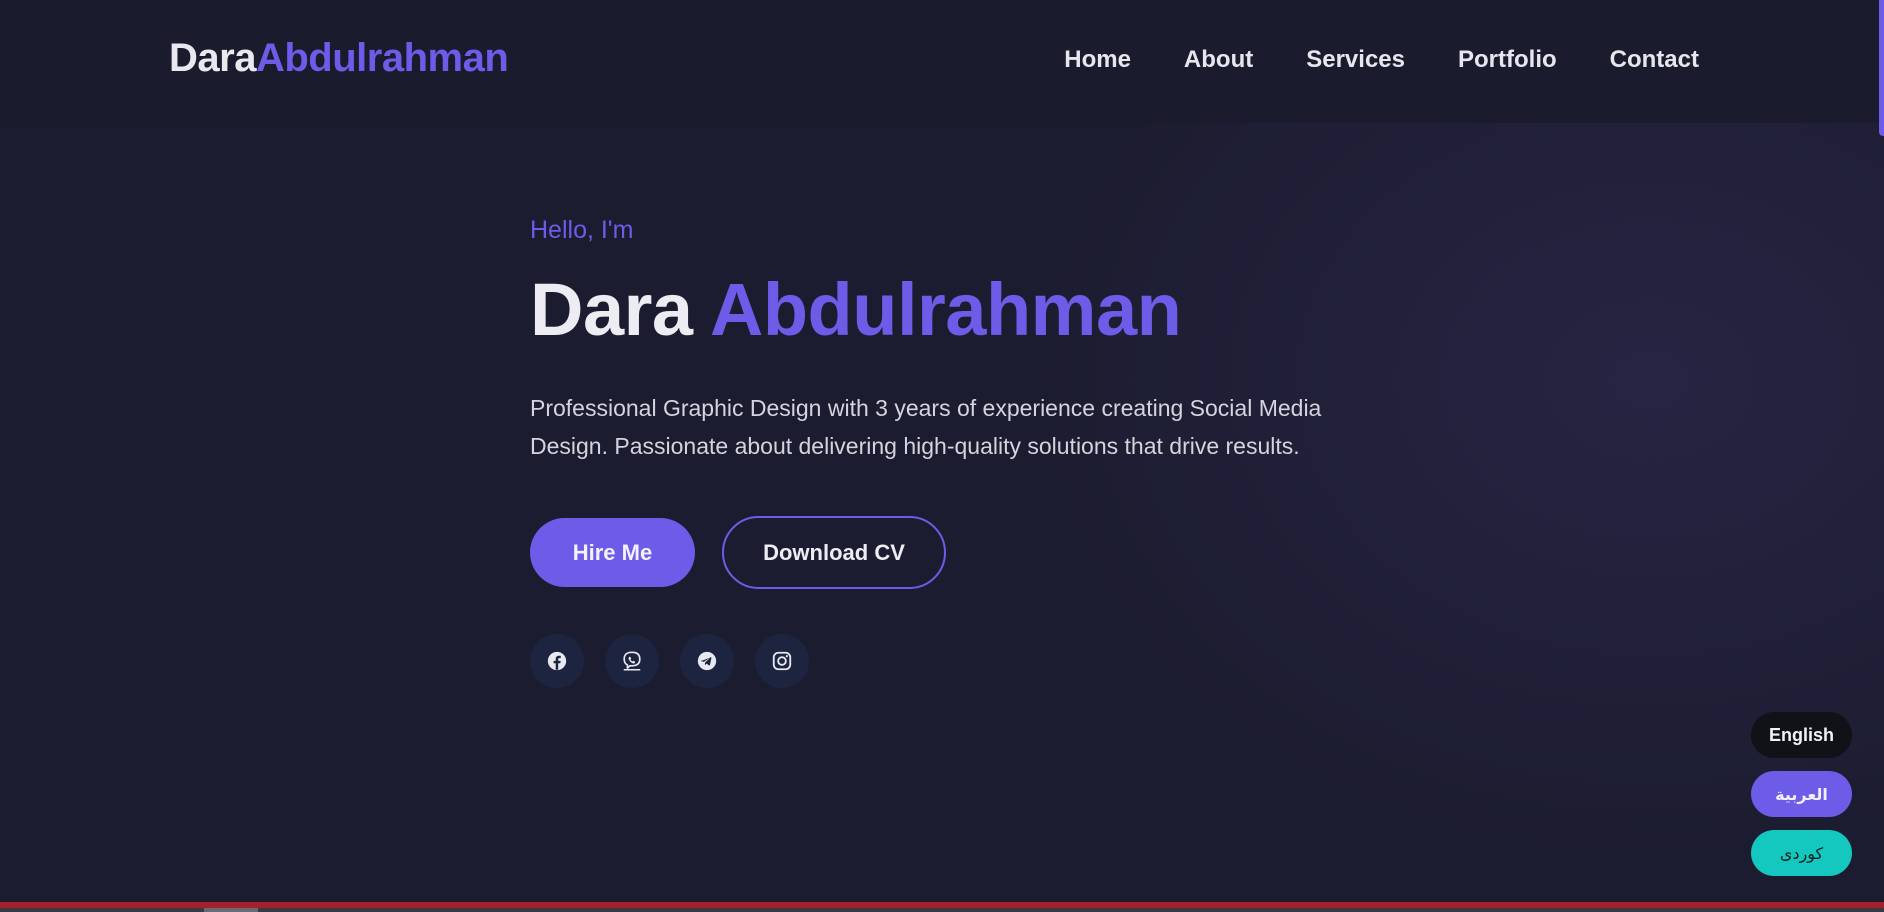  I want to click on facebook-link, so click(557, 661).